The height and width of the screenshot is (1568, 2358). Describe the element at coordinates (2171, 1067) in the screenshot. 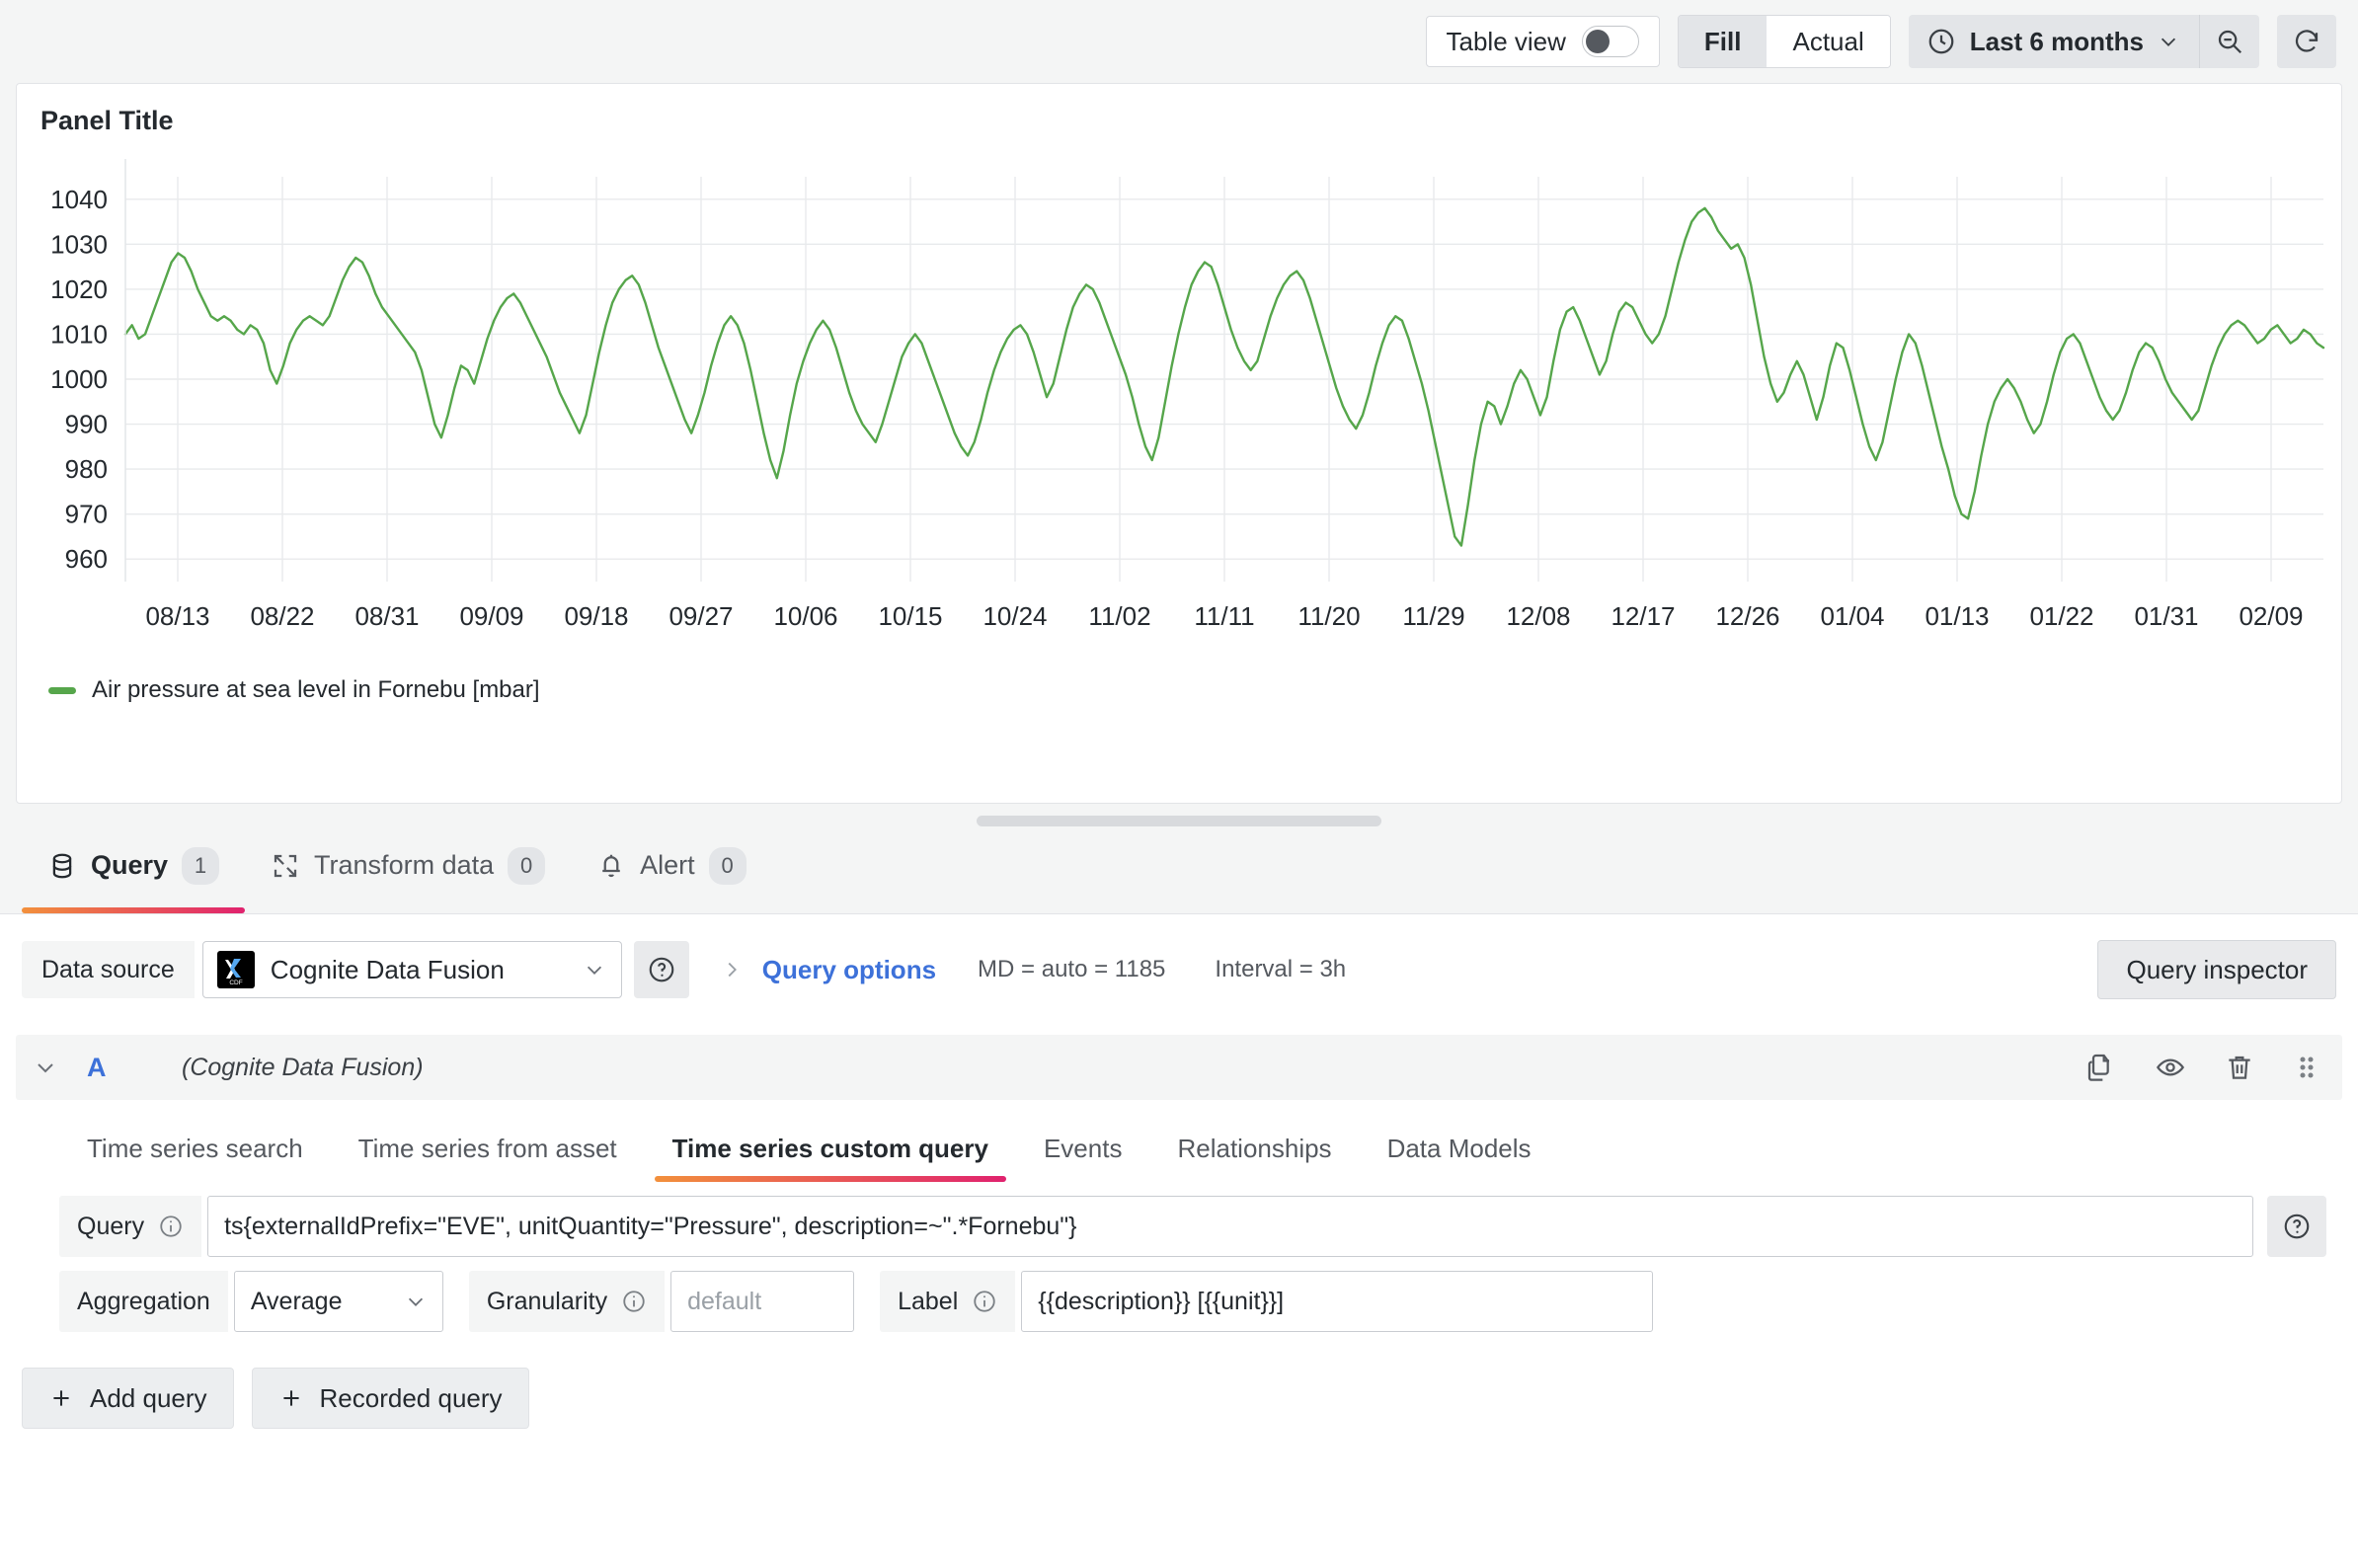

I see `hide-response-icon` at that location.